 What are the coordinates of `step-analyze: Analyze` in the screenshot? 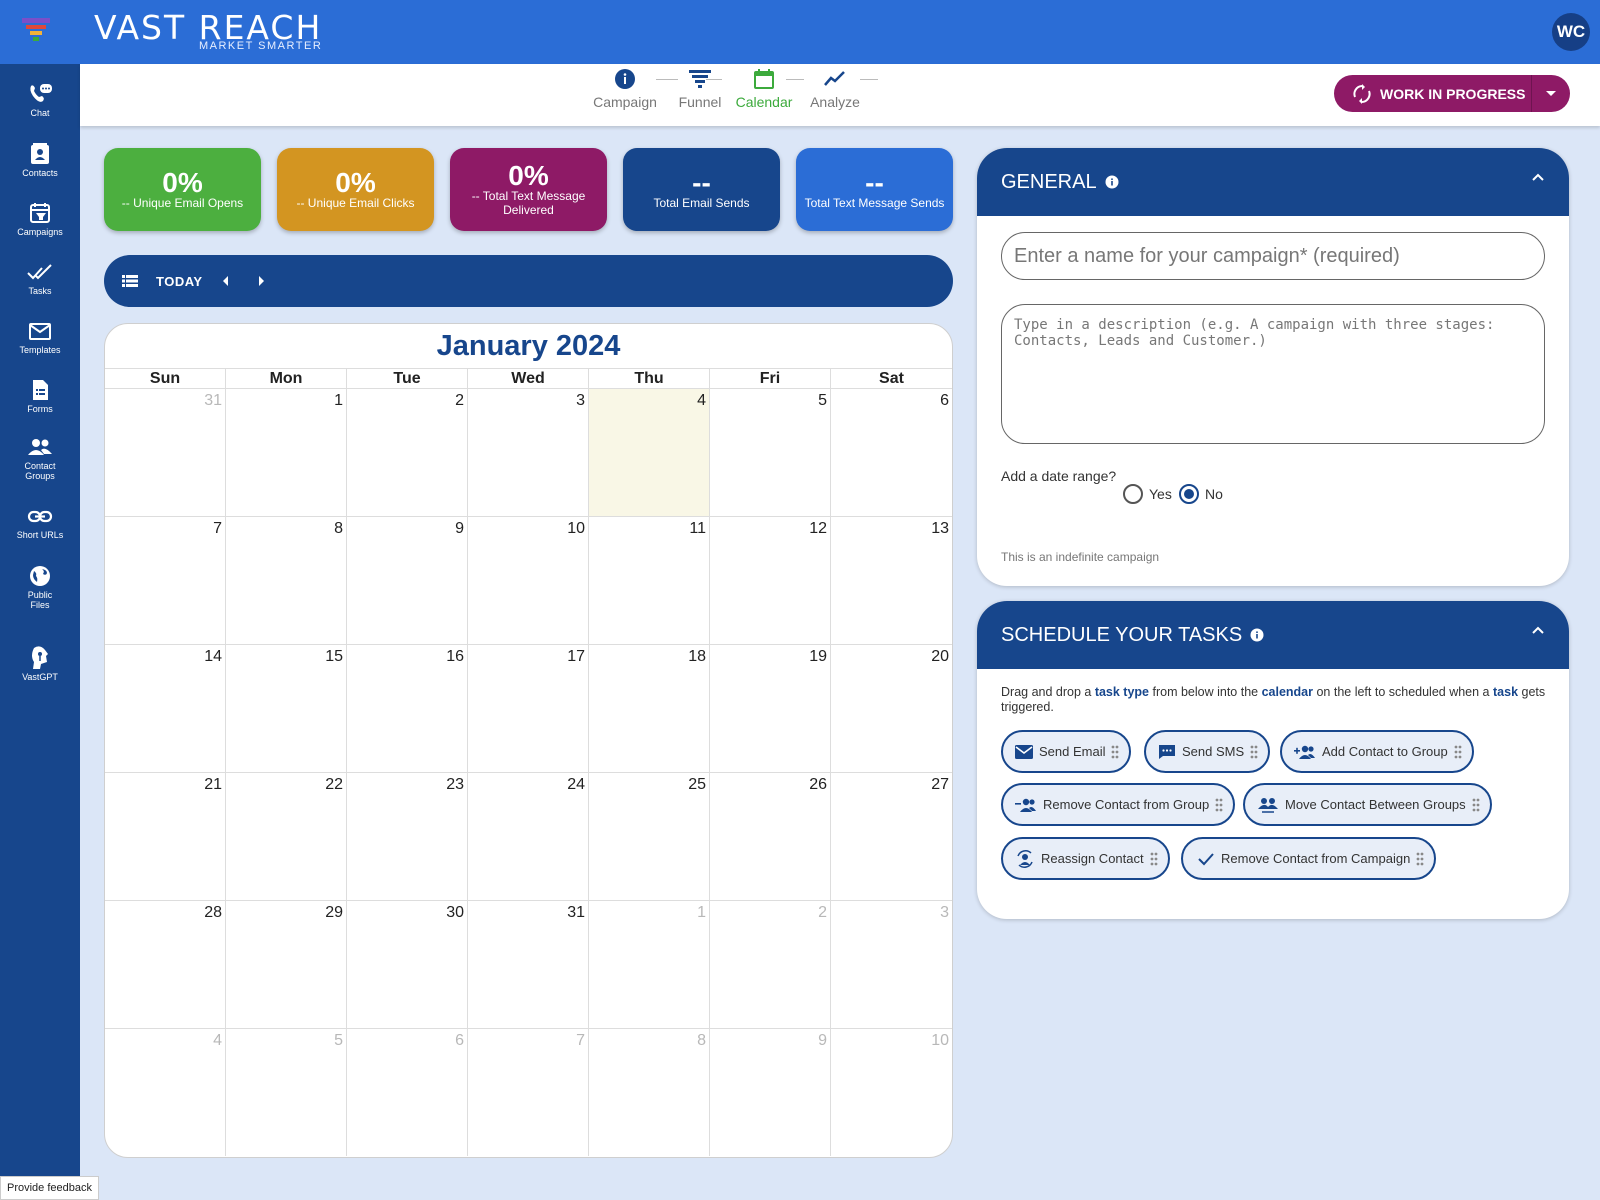 It's located at (835, 89).